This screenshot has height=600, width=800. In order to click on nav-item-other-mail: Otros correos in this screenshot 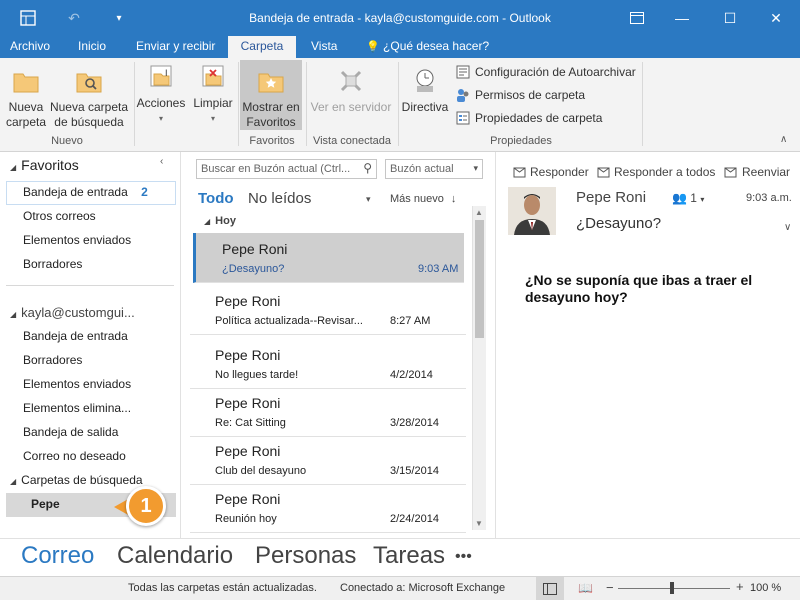, I will do `click(59, 216)`.